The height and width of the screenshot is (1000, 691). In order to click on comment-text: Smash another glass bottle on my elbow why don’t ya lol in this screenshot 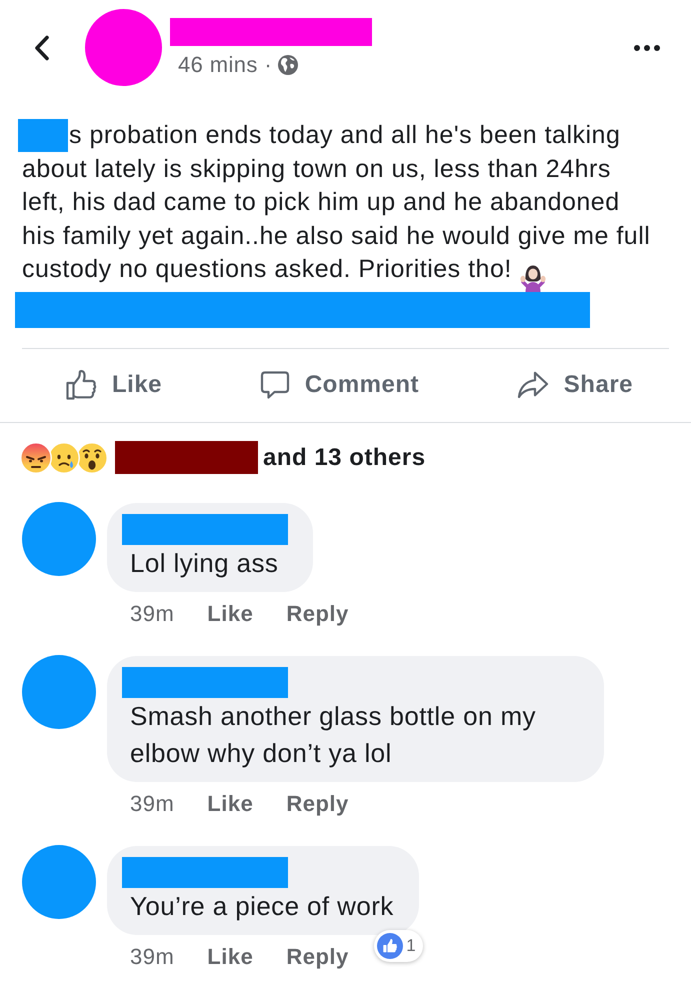, I will do `click(333, 735)`.